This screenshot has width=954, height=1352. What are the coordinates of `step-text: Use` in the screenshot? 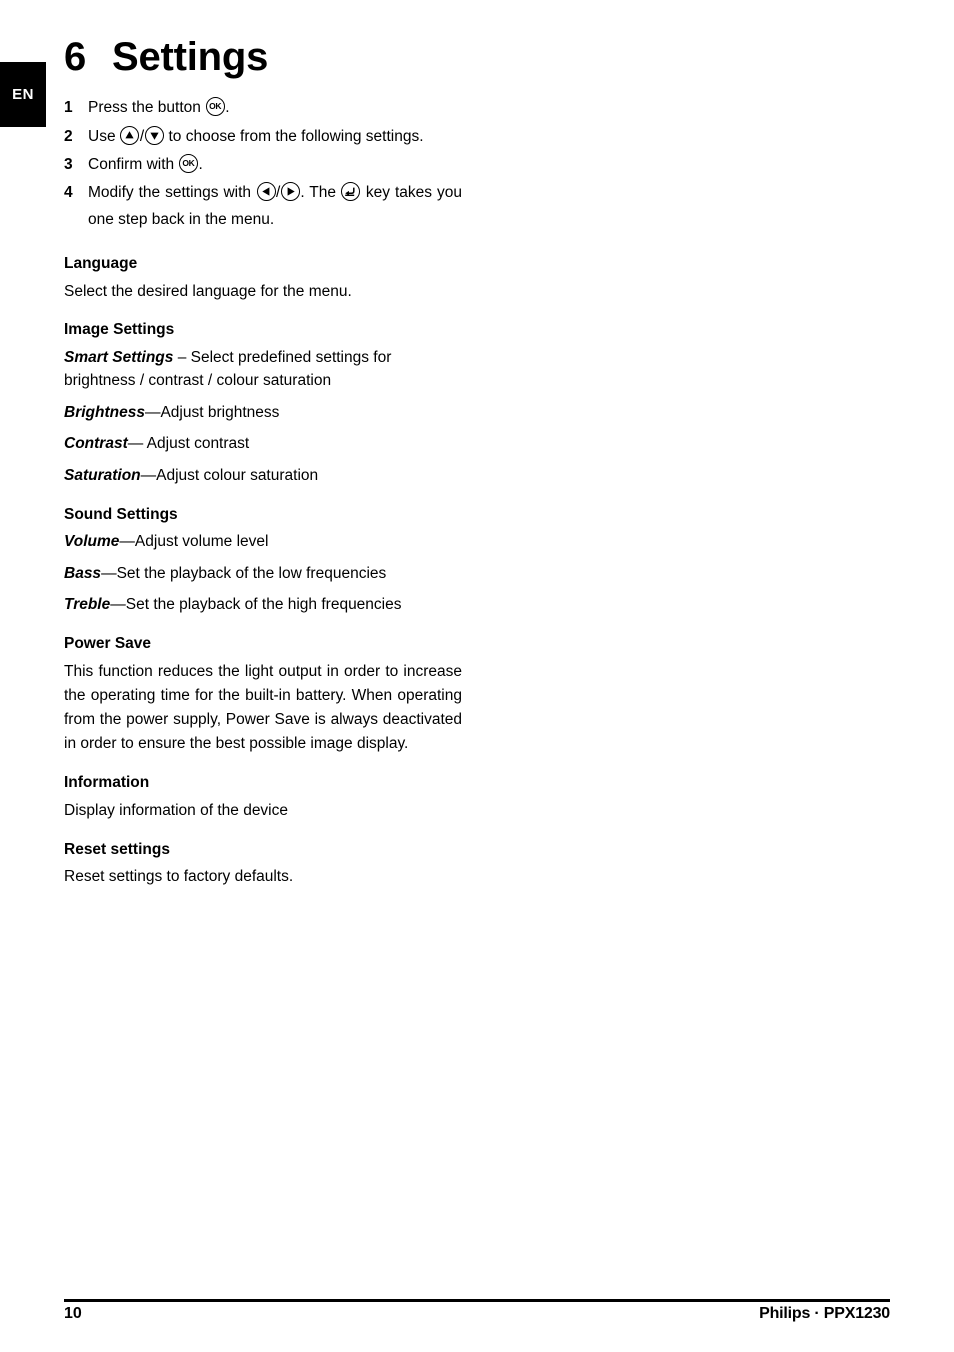 It's located at (104, 136).